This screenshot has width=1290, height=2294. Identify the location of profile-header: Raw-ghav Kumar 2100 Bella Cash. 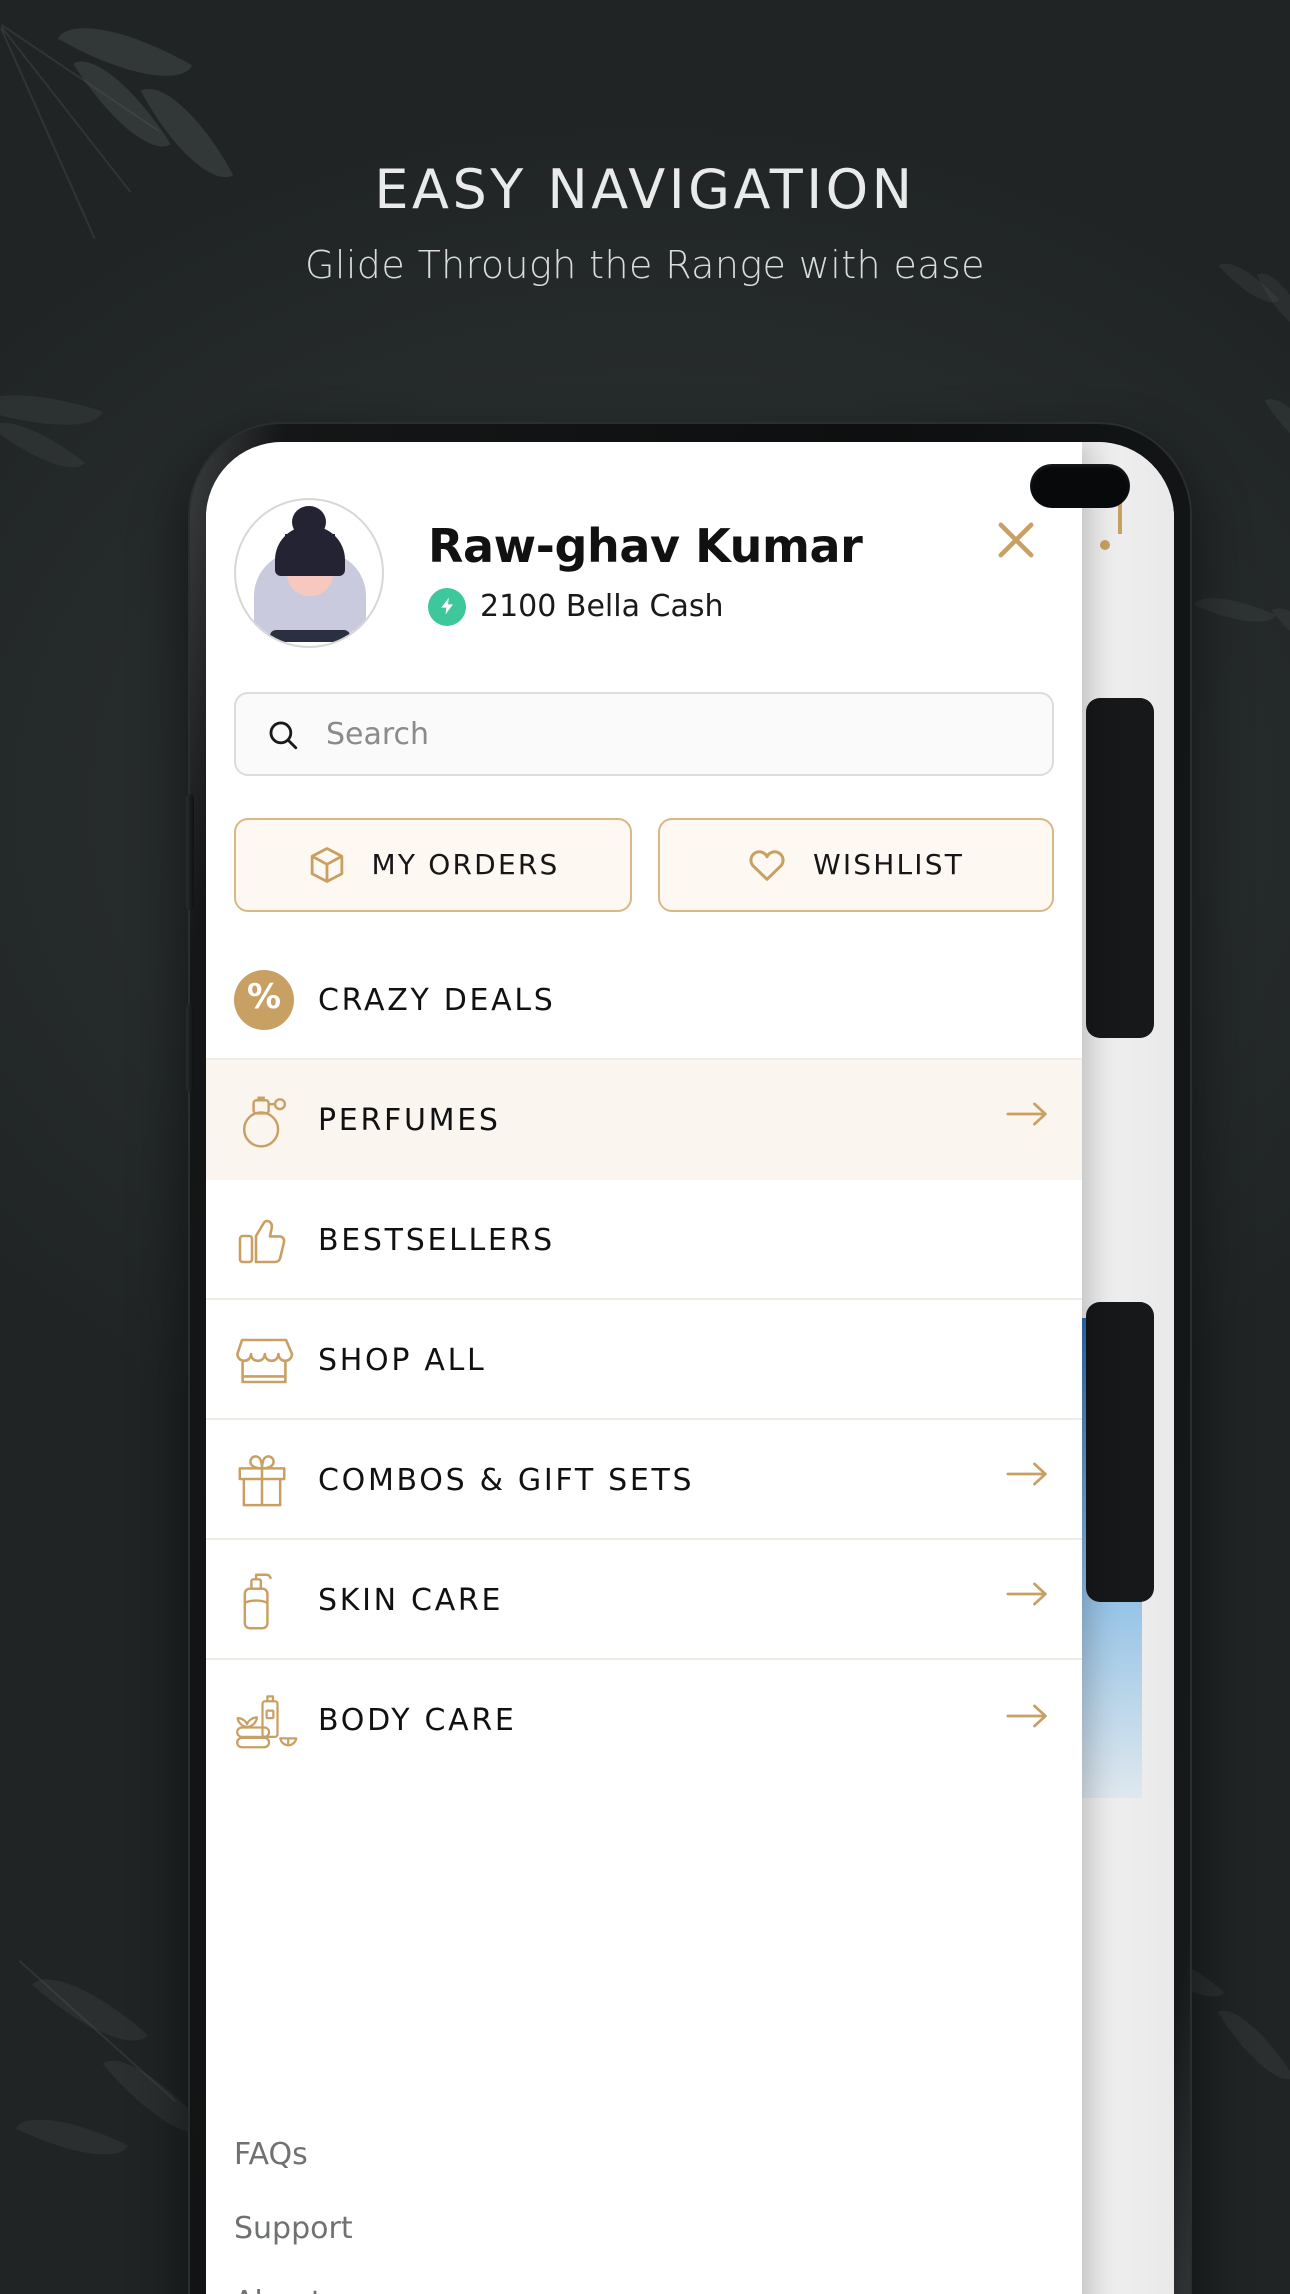
(644, 545).